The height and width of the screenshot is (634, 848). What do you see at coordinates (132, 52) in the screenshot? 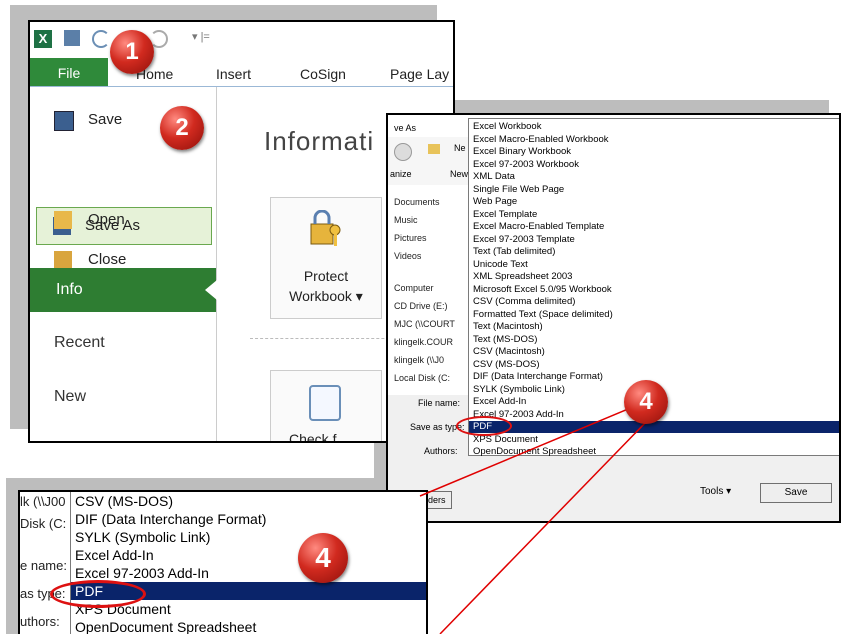
I see `step-badge-1: 1` at bounding box center [132, 52].